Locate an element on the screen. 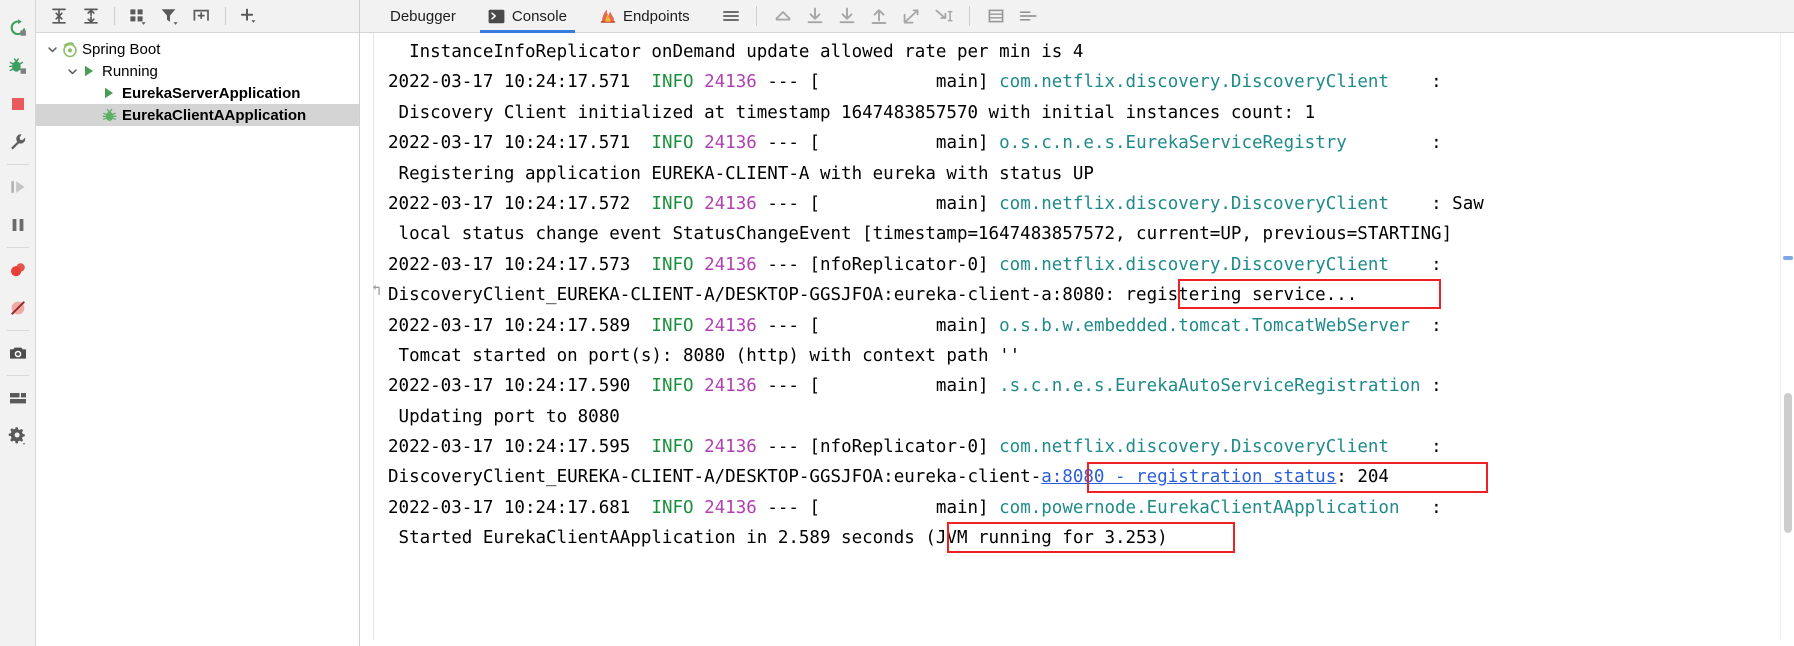 This screenshot has width=1794, height=646. tree-node-eureka-server-application: EurekaServerApplication is located at coordinates (197, 93).